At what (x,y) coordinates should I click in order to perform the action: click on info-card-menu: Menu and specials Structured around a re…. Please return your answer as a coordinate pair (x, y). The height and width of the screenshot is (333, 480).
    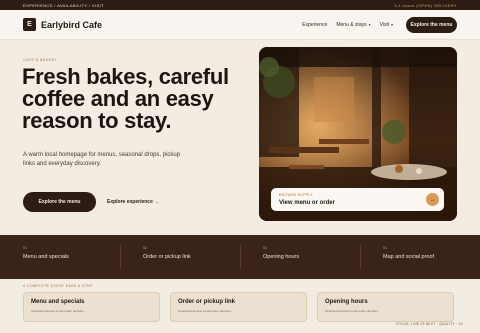
    Looking at the image, I should click on (91, 307).